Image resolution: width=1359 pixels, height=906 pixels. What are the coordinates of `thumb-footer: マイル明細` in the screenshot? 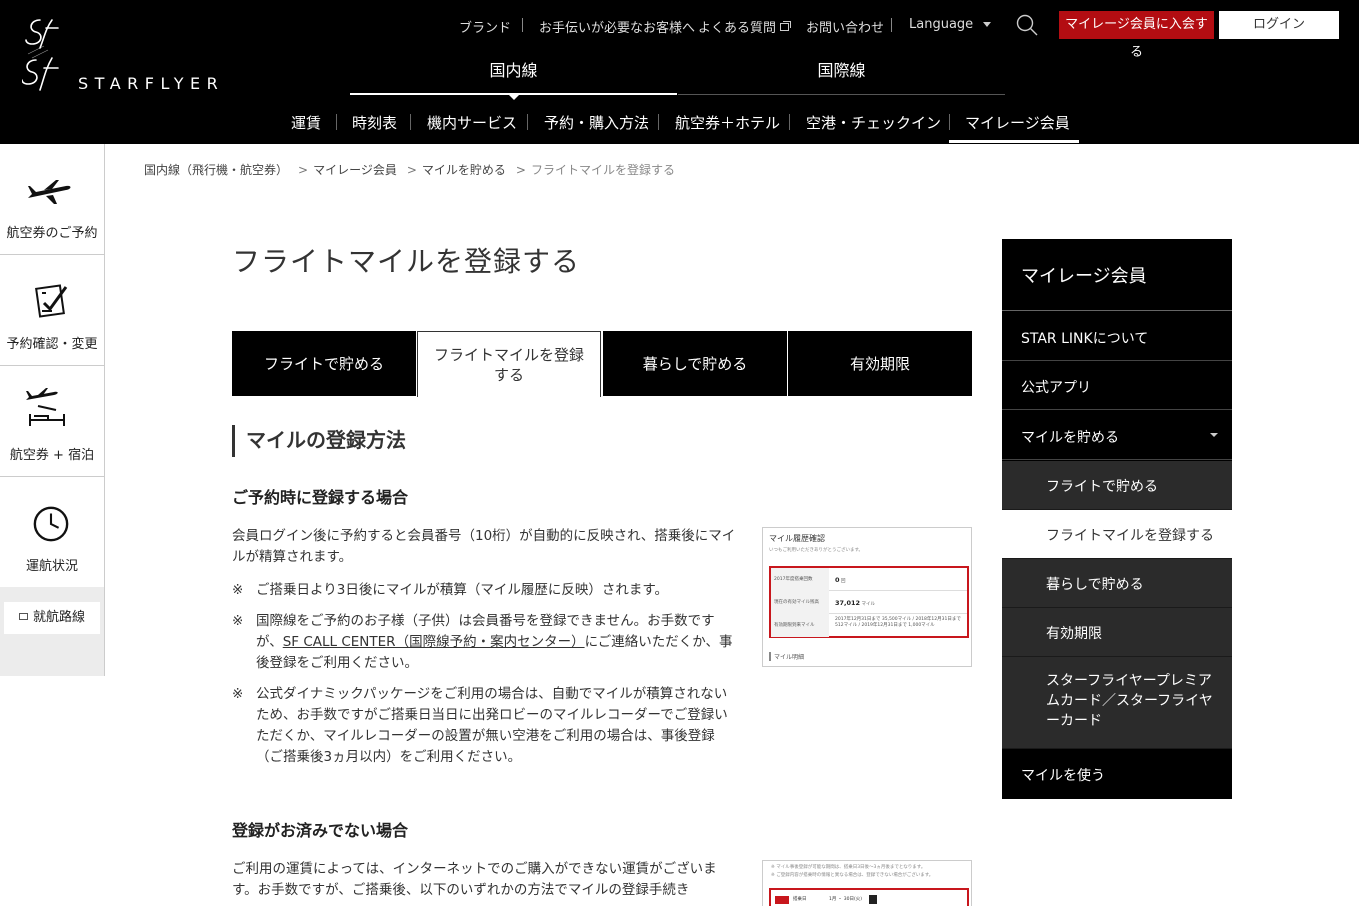 It's located at (786, 656).